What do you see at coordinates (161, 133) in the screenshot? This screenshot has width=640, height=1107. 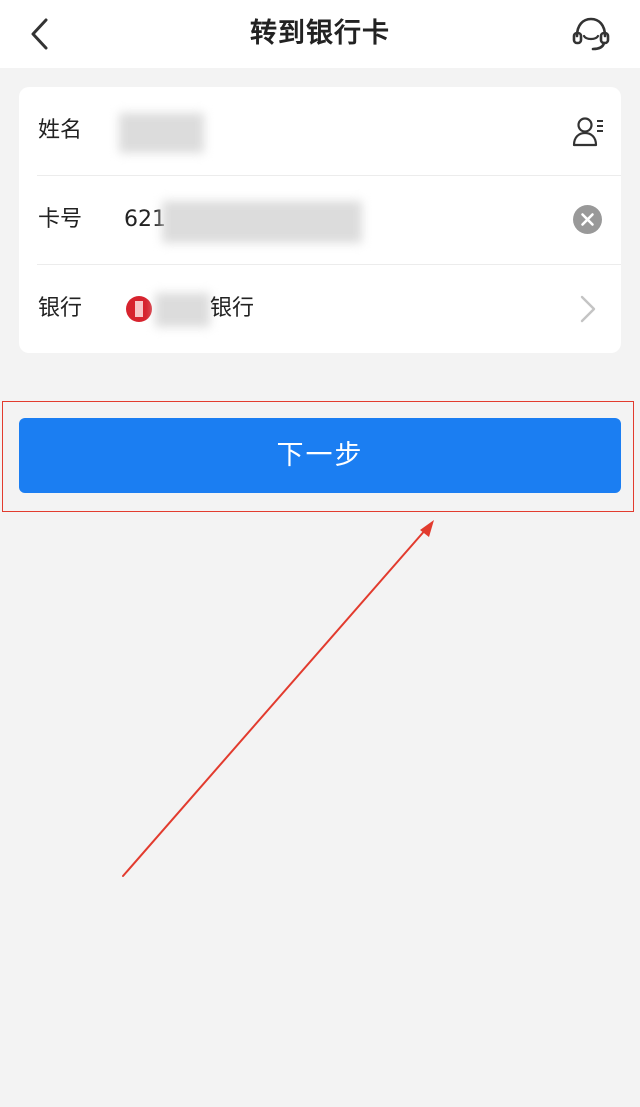 I see `name-redaction` at bounding box center [161, 133].